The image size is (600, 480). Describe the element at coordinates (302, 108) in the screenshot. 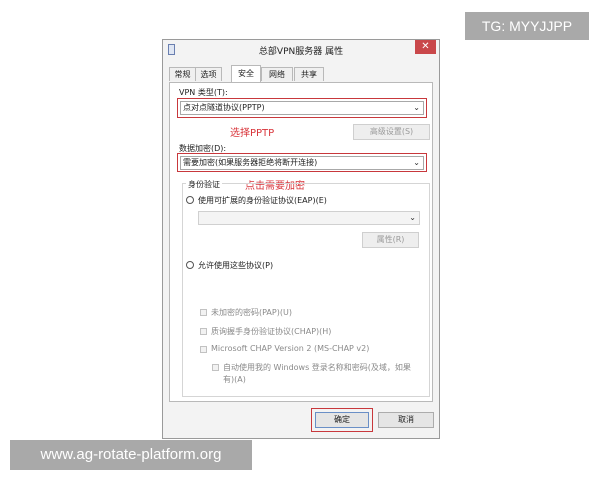

I see `vpn-type-select: 点对点隧道协议(PPTP) ⌄` at that location.